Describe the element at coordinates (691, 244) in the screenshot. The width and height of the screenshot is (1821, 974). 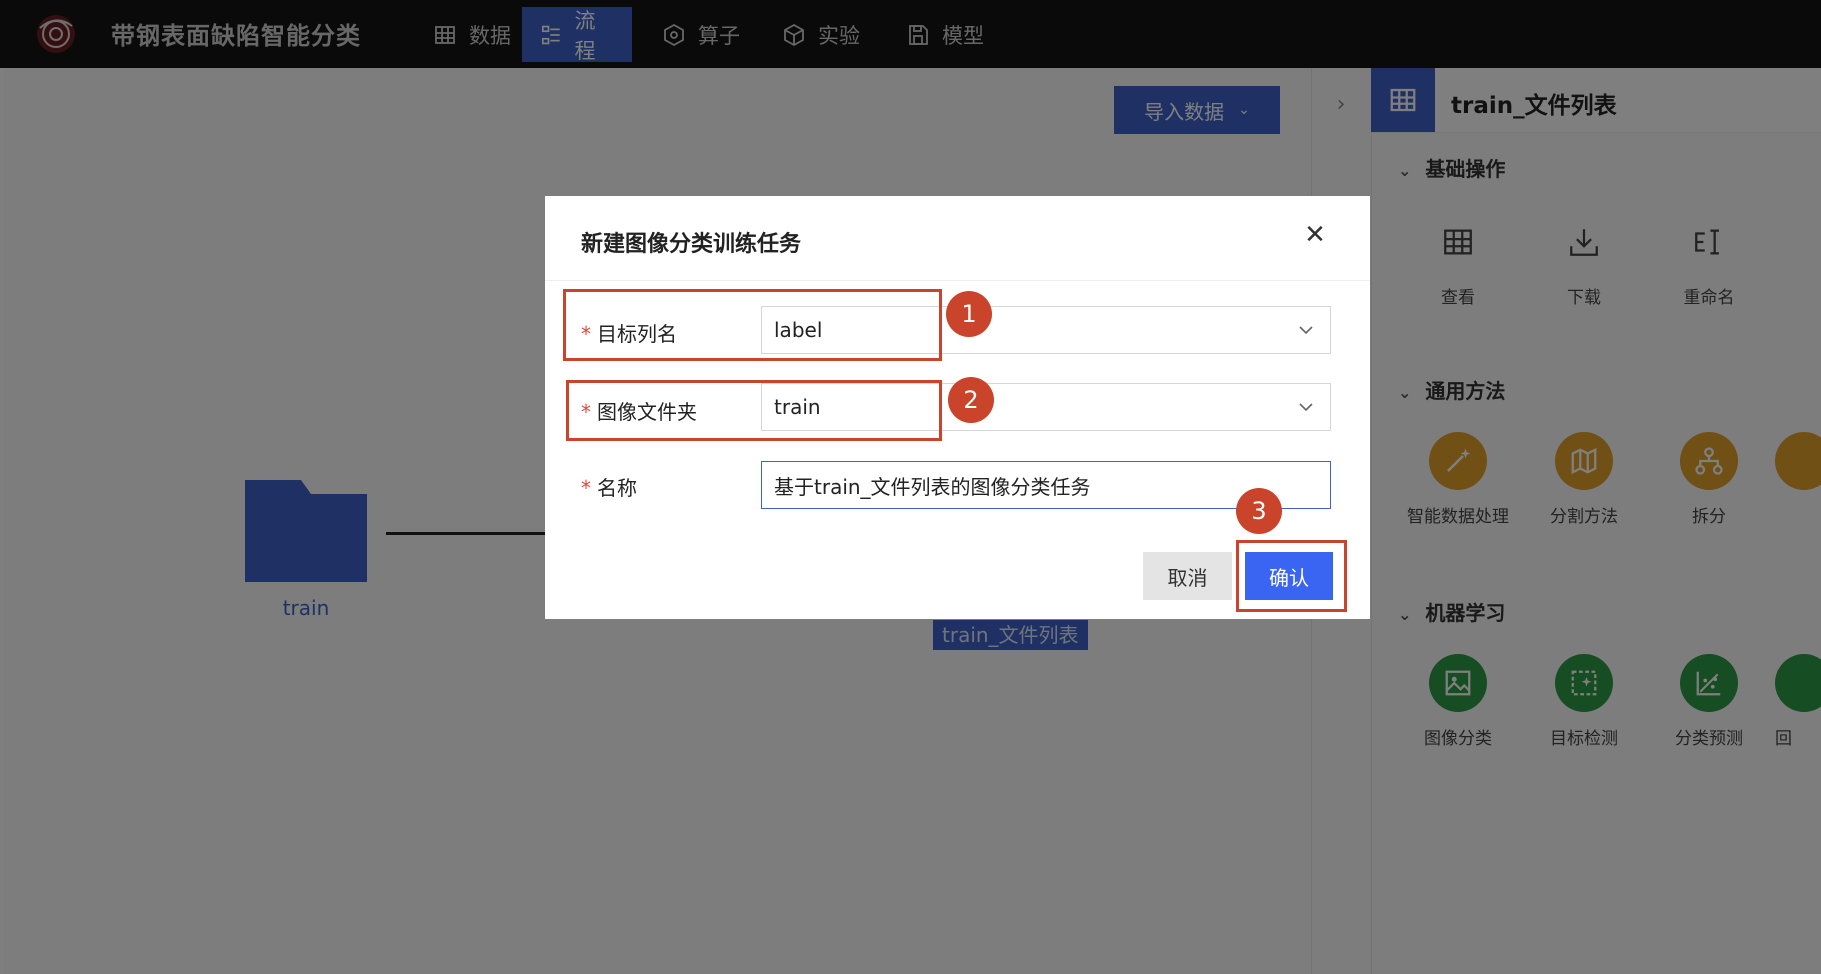
I see `dialog-title: 新建图像分类训练任务` at that location.